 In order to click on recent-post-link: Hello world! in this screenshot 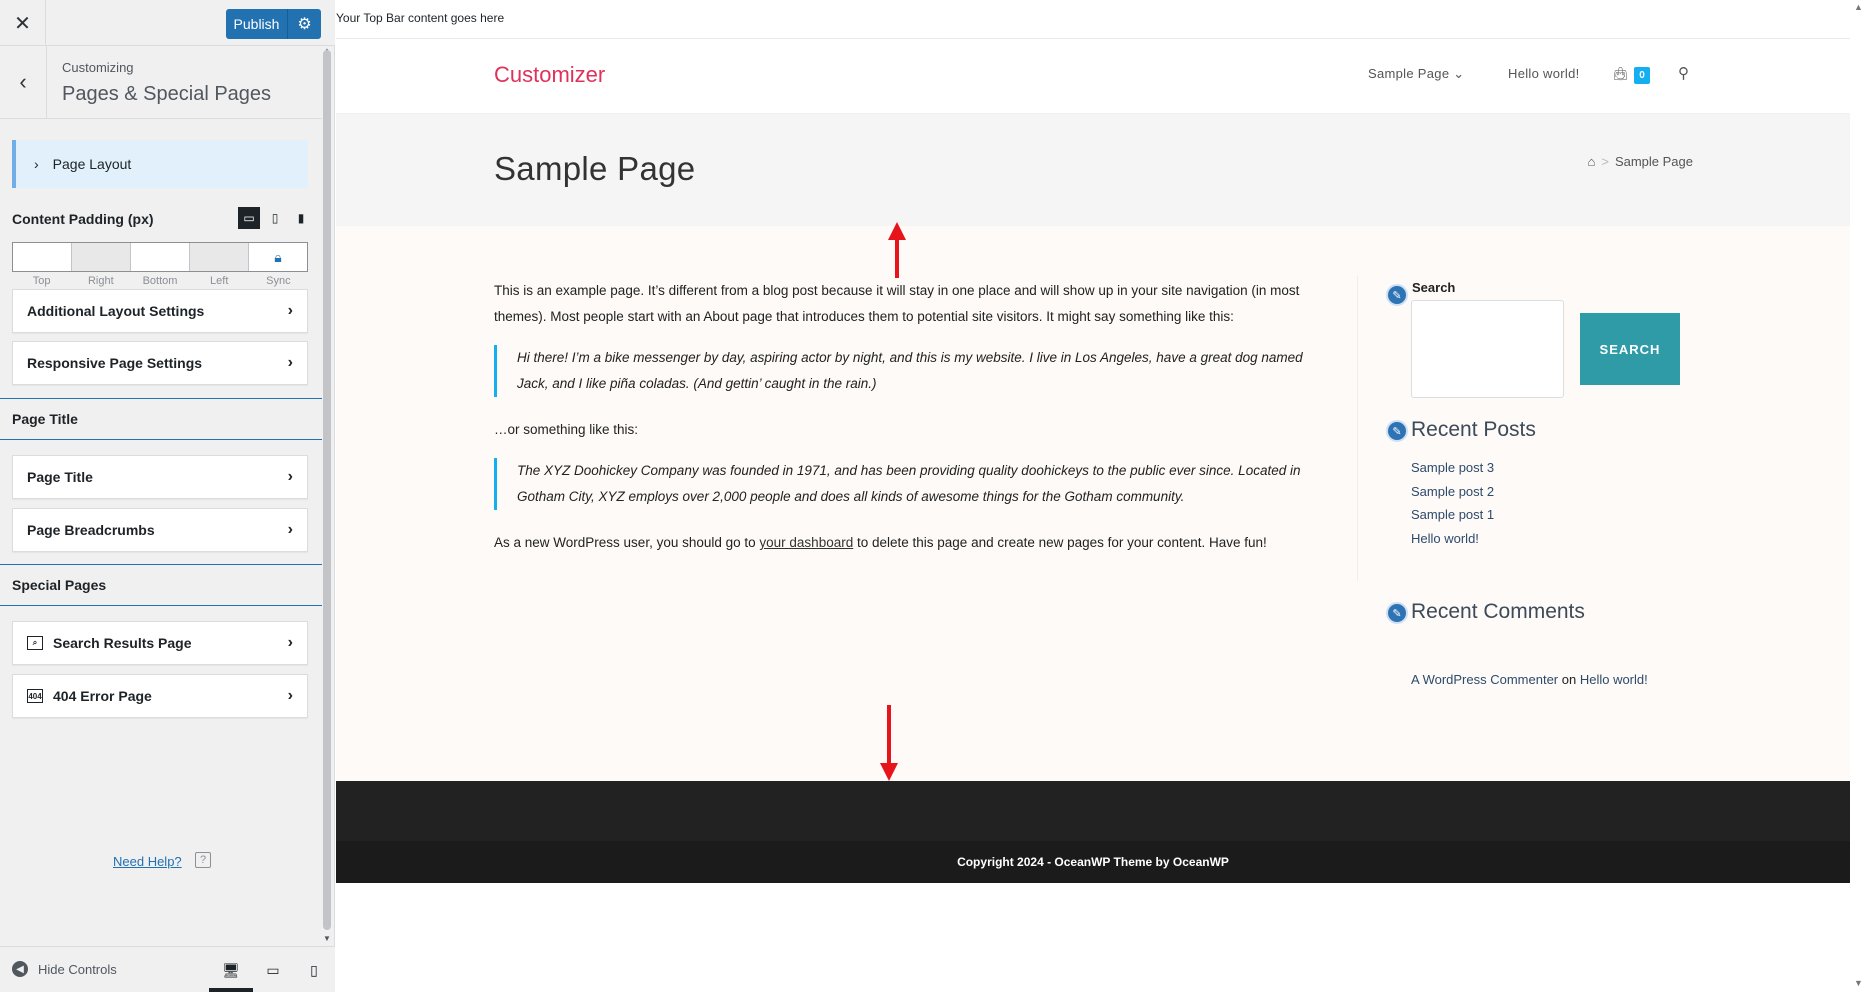, I will do `click(1452, 543)`.